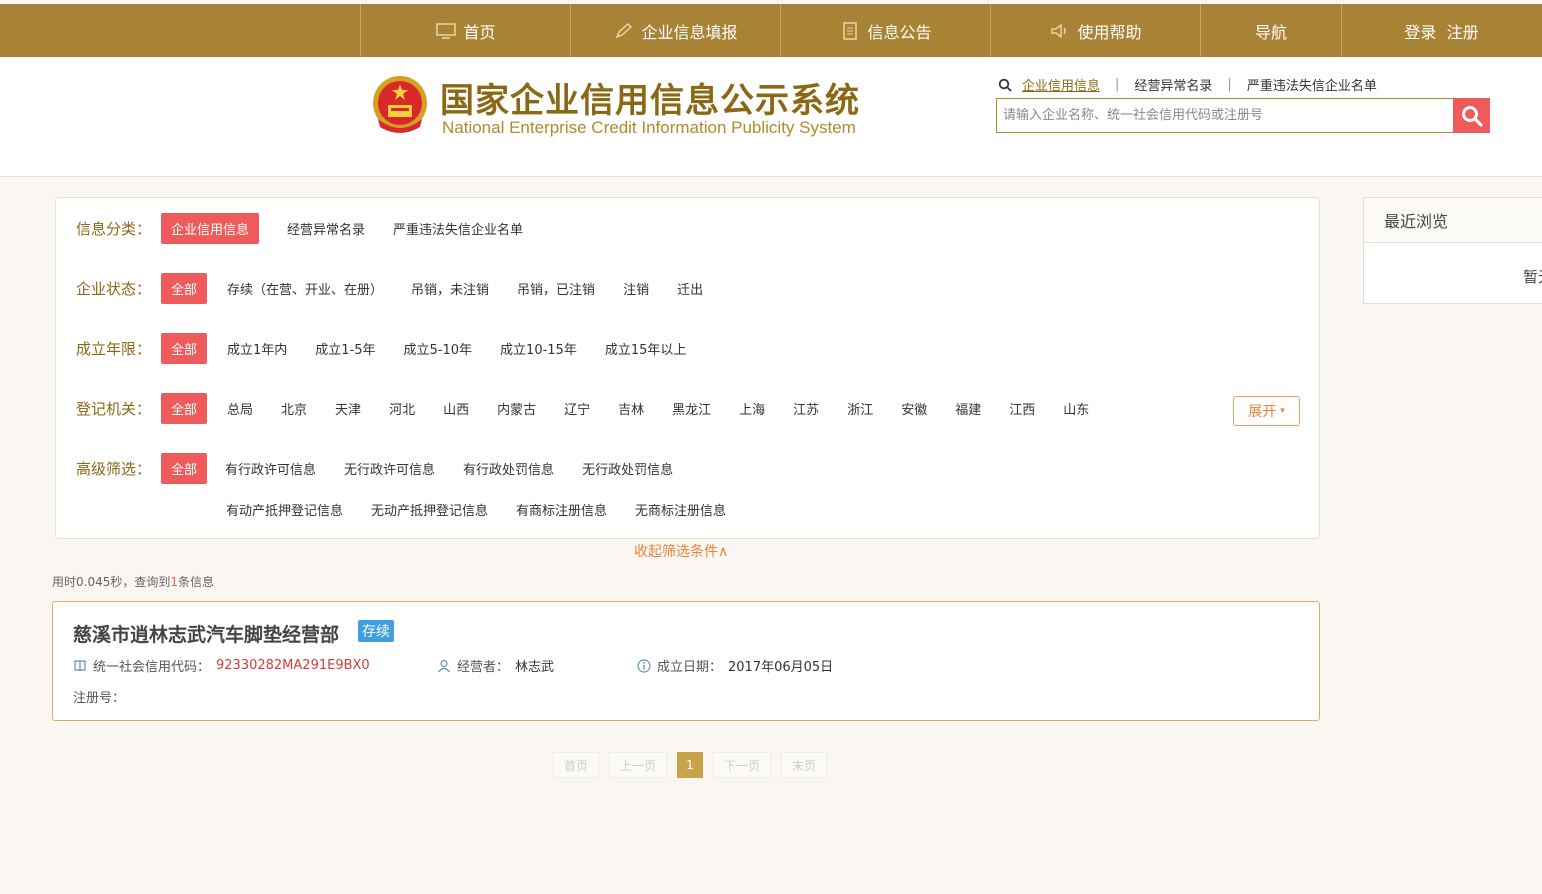  I want to click on filter-option: 江西, so click(1022, 408).